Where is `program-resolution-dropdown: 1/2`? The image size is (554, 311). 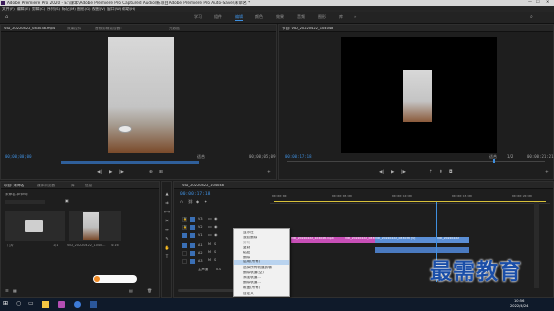 program-resolution-dropdown: 1/2 is located at coordinates (510, 157).